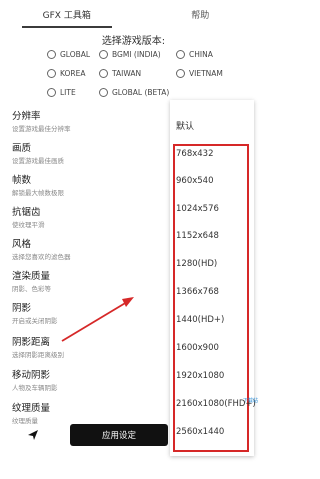 The image size is (320, 479). Describe the element at coordinates (97, 319) in the screenshot. I see `red-arrow-annotation` at that location.